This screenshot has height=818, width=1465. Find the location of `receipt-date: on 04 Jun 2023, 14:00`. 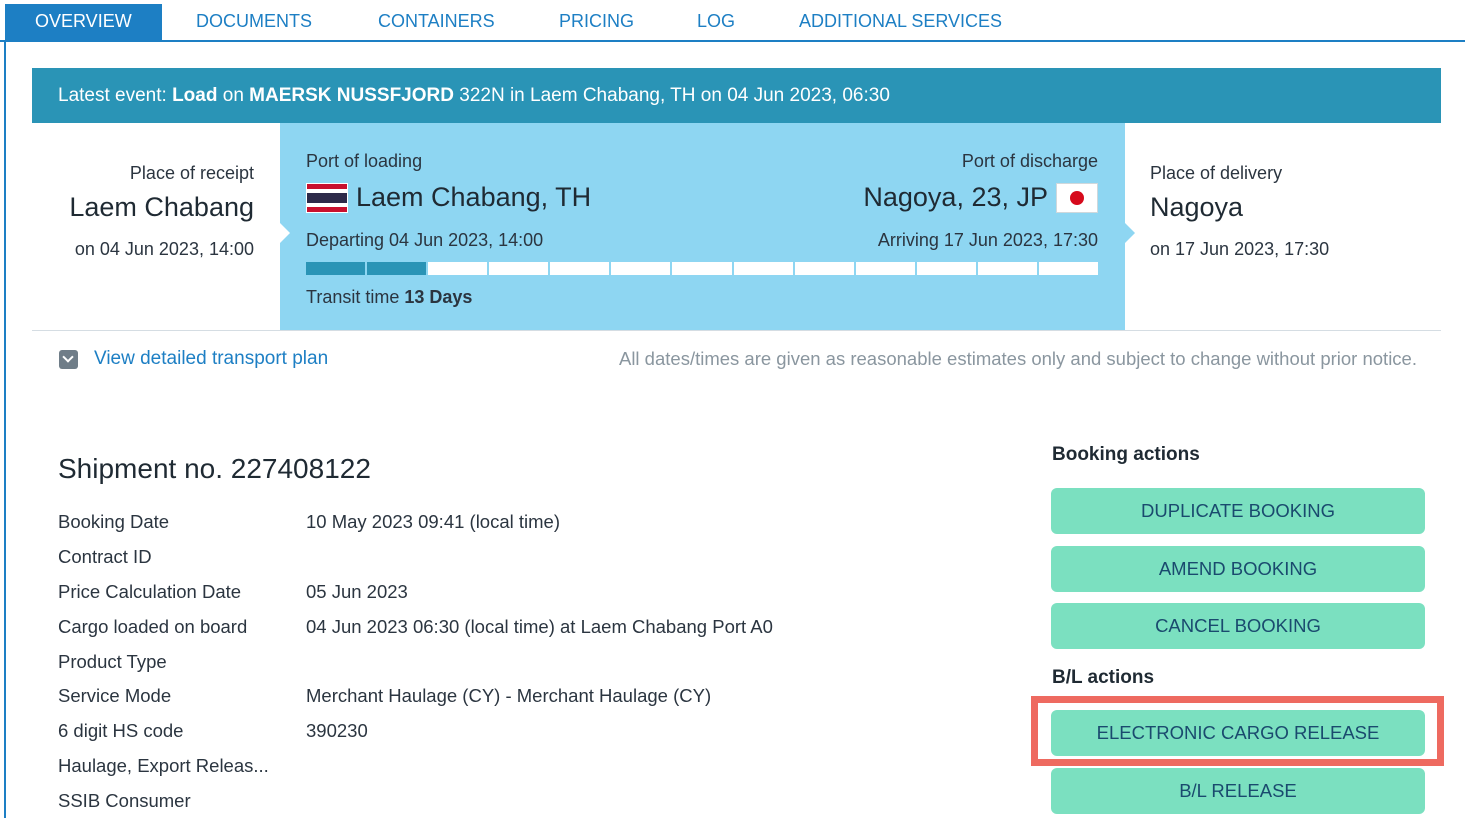

receipt-date: on 04 Jun 2023, 14:00 is located at coordinates (164, 249).